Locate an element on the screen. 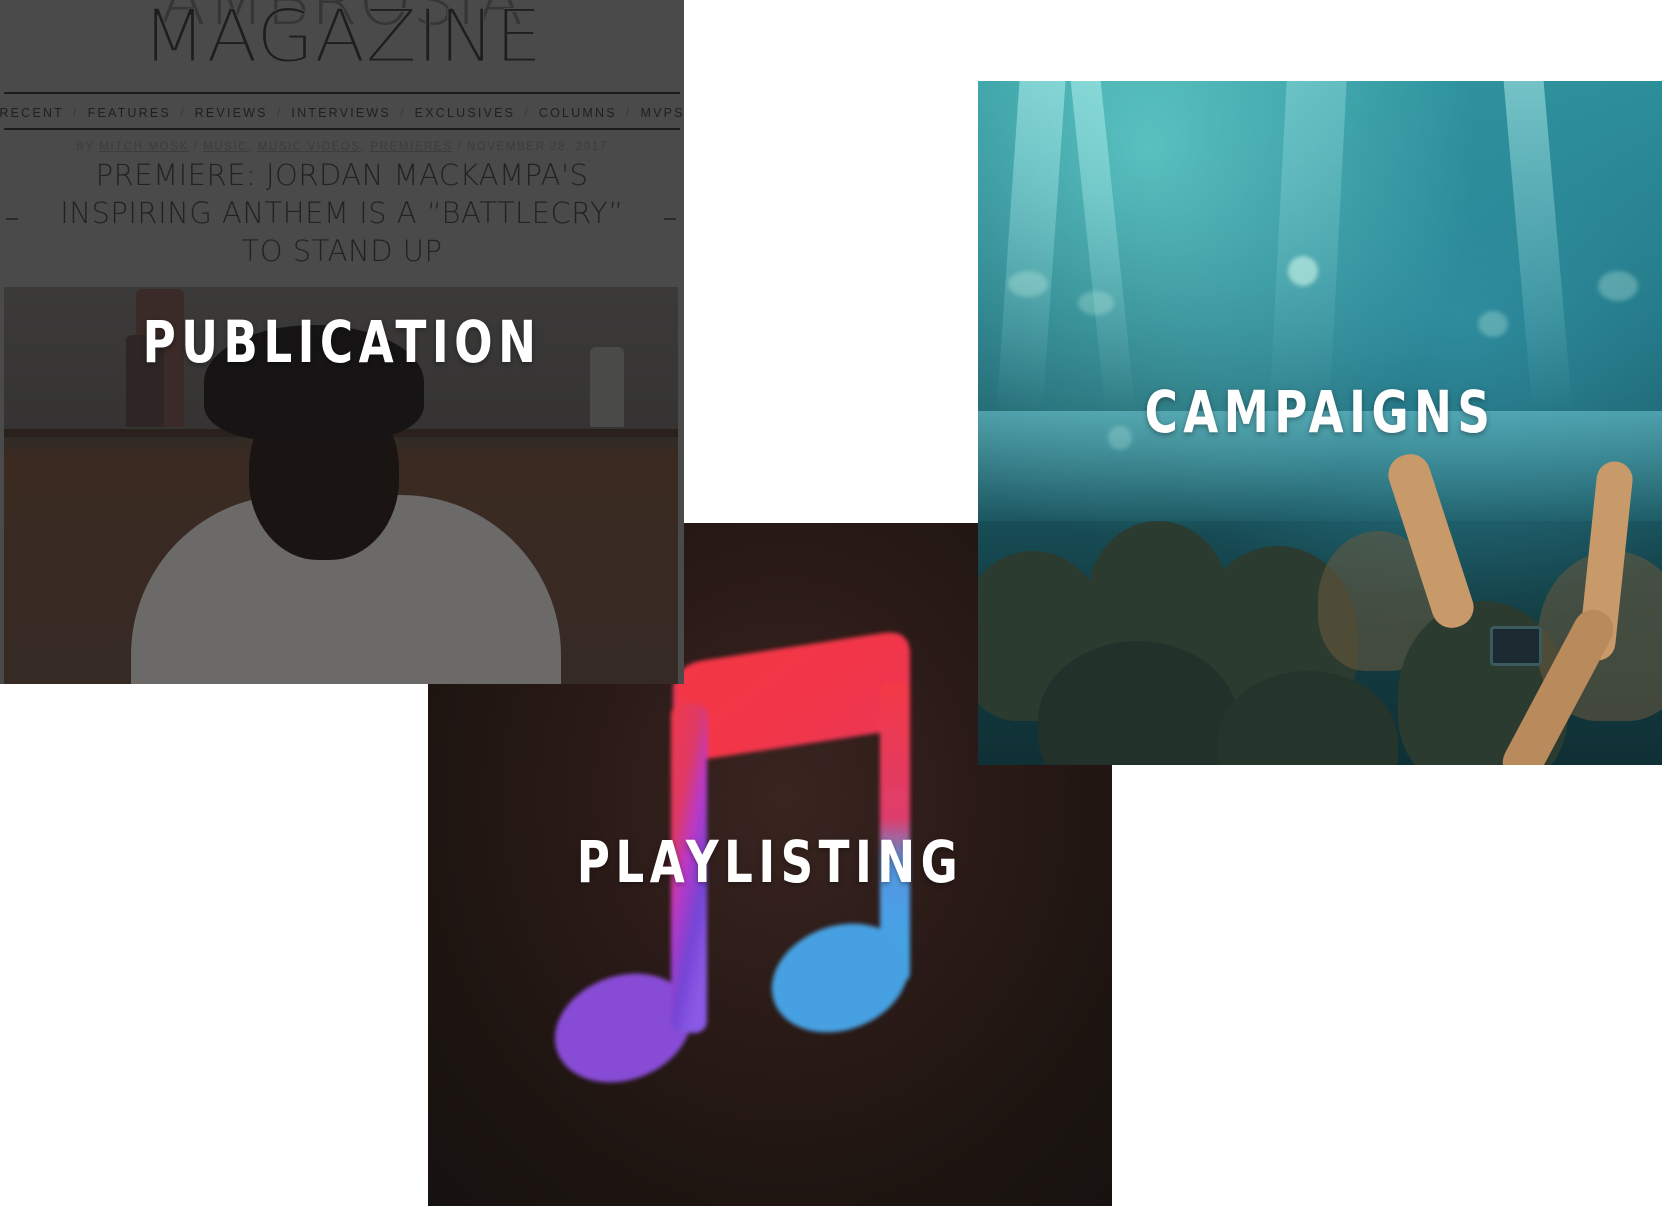 Image resolution: width=1662 pixels, height=1206 pixels. category-link: MUSIC is located at coordinates (226, 147).